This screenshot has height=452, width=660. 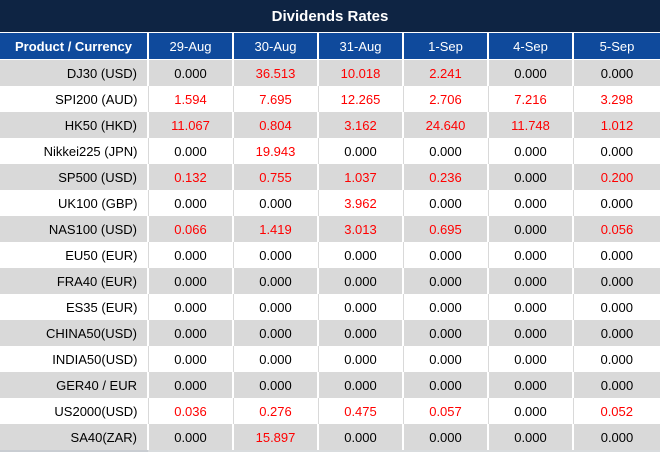 What do you see at coordinates (276, 177) in the screenshot?
I see `rate-cell: 0.755` at bounding box center [276, 177].